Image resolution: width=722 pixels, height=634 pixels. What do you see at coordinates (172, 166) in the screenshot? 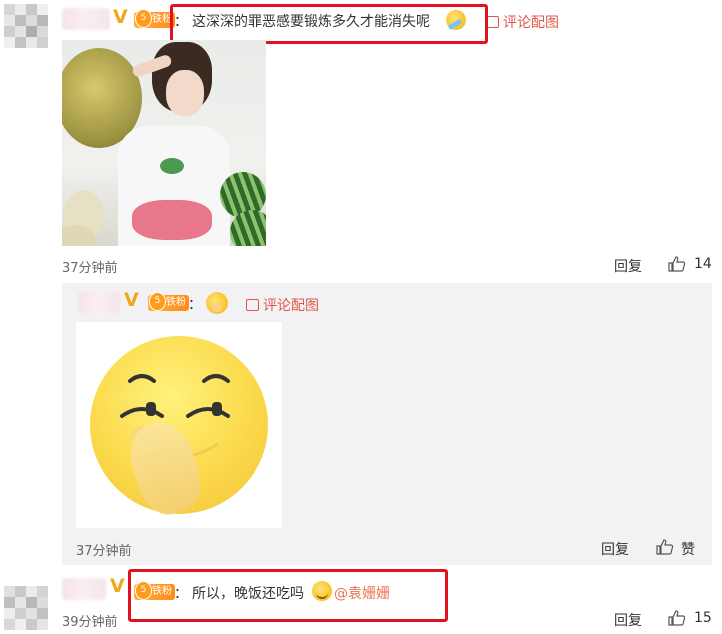
I see `shirt-leaf` at bounding box center [172, 166].